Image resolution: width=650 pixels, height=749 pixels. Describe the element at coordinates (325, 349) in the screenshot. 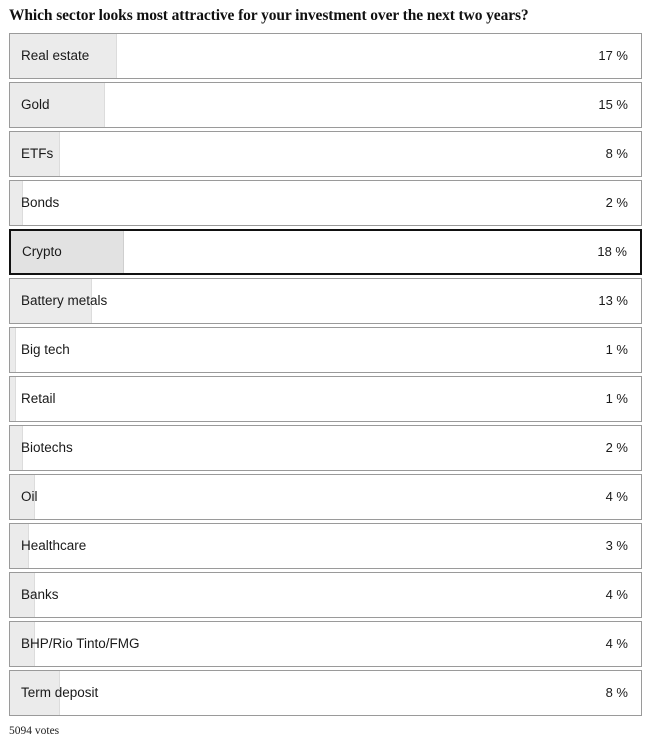

I see `poll-option-row: Big tech 1 %` at that location.